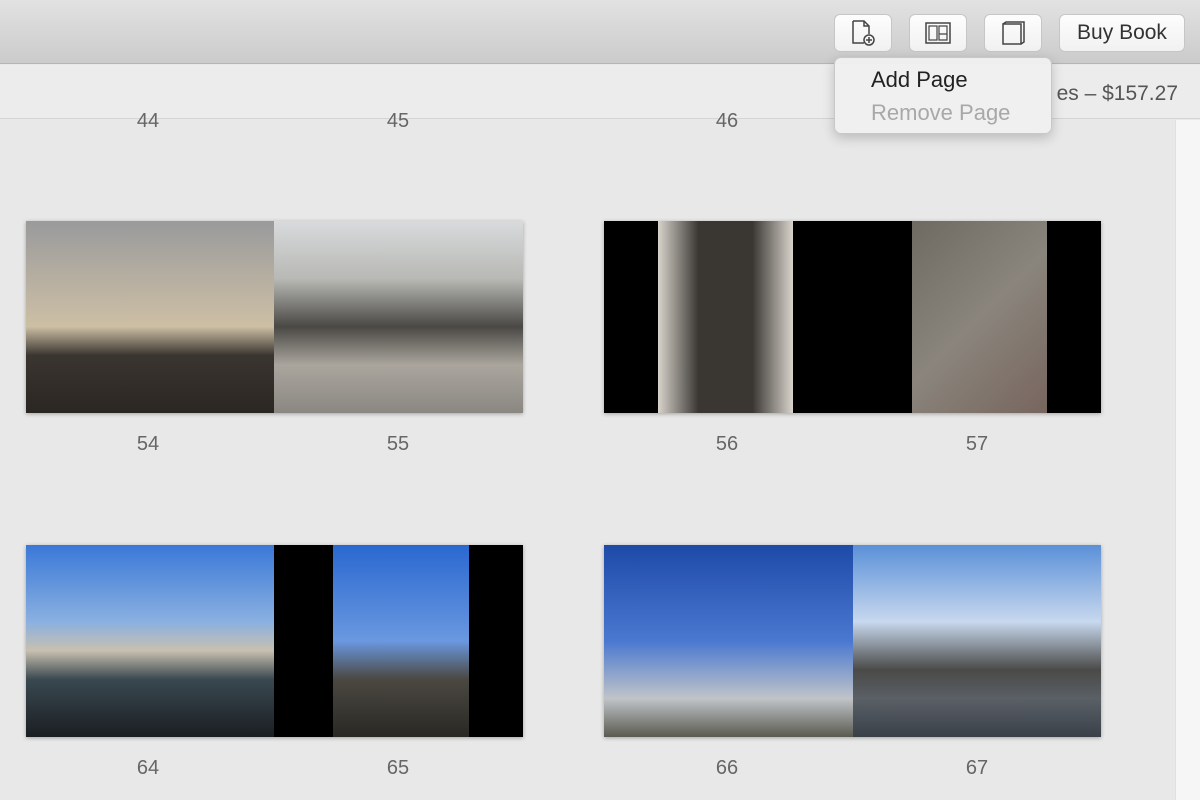 This screenshot has width=1200, height=800. Describe the element at coordinates (1187, 460) in the screenshot. I see `scrollbar` at that location.